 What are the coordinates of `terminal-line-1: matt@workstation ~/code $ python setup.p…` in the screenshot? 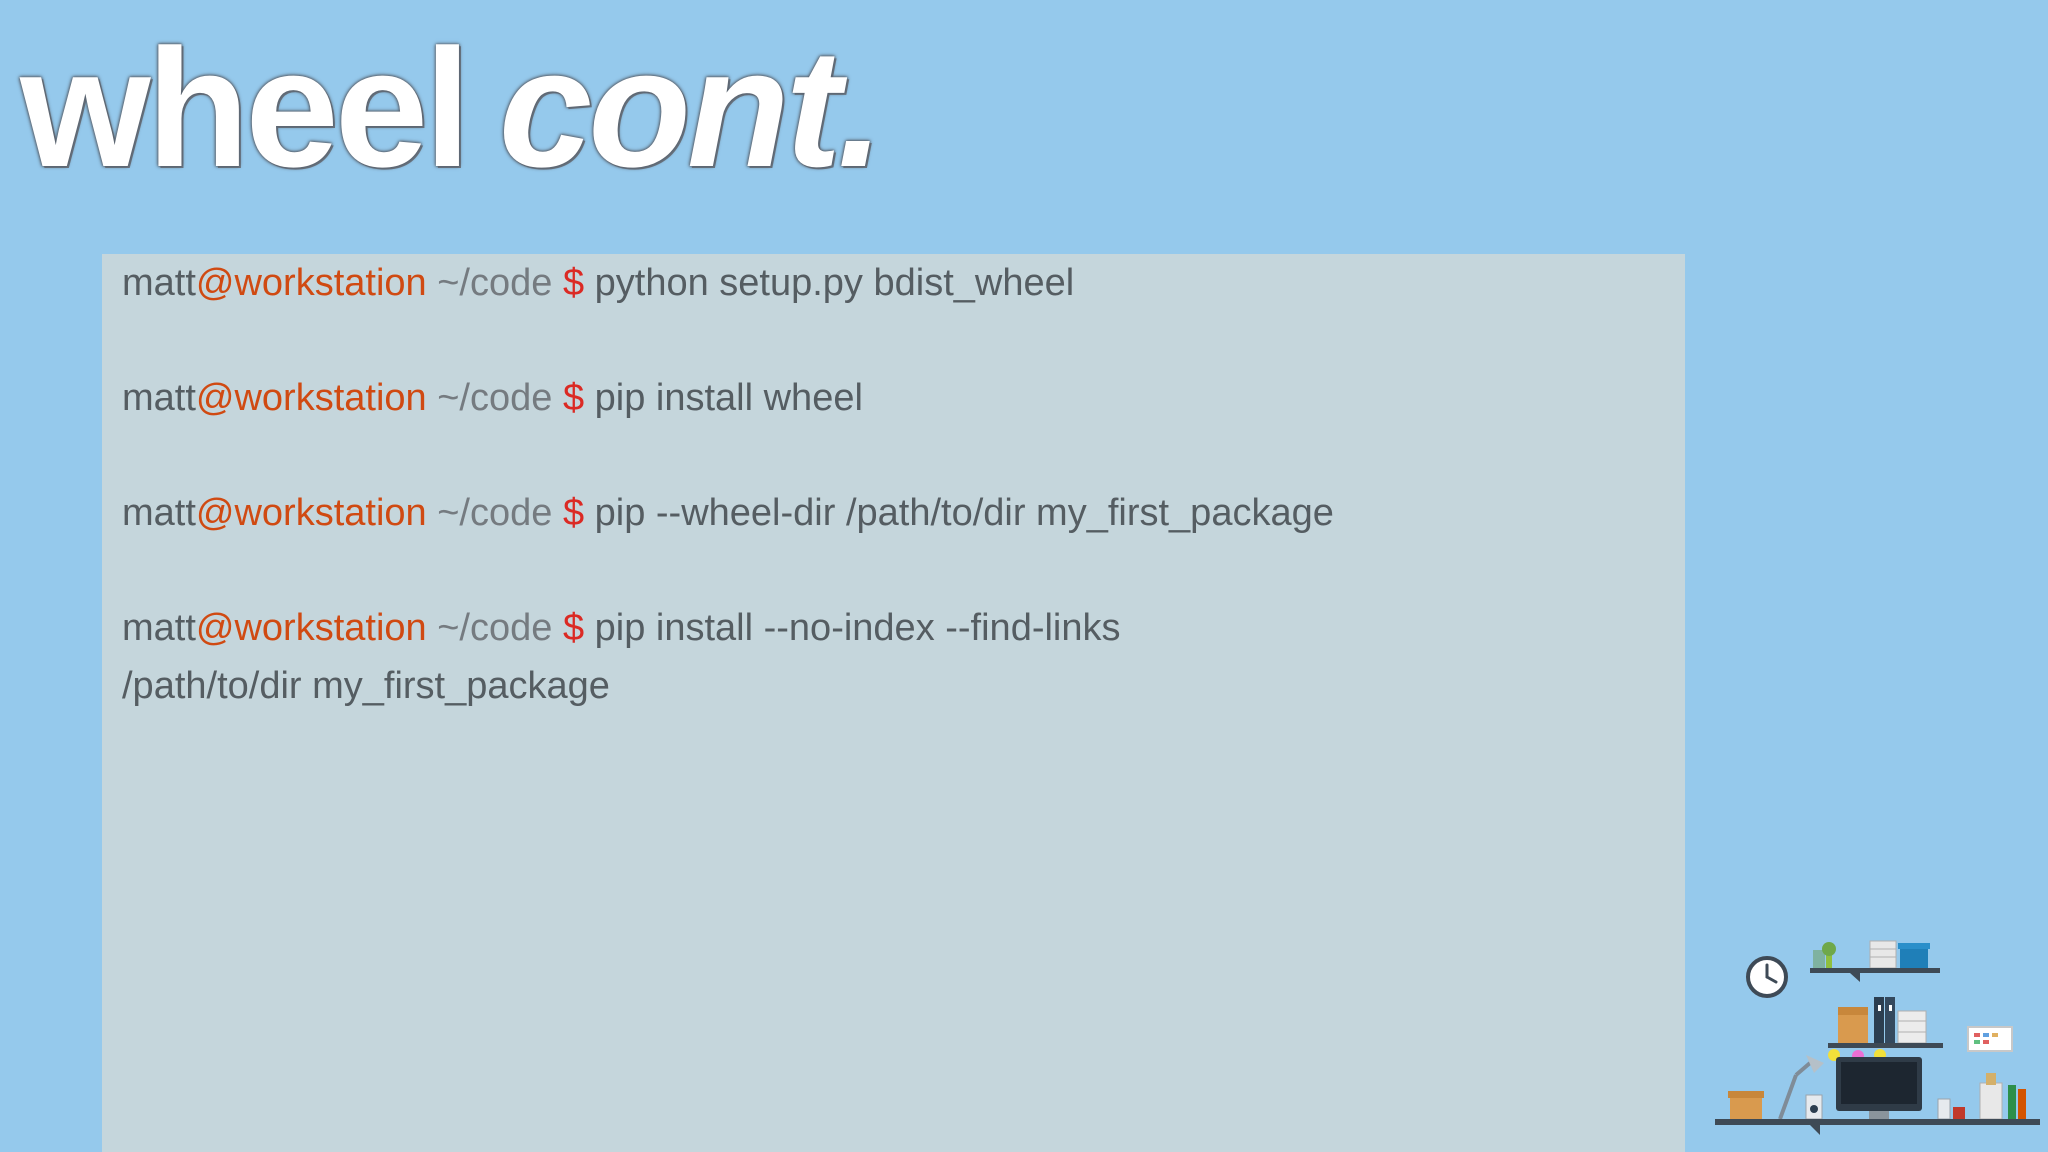 It's located at (598, 283).